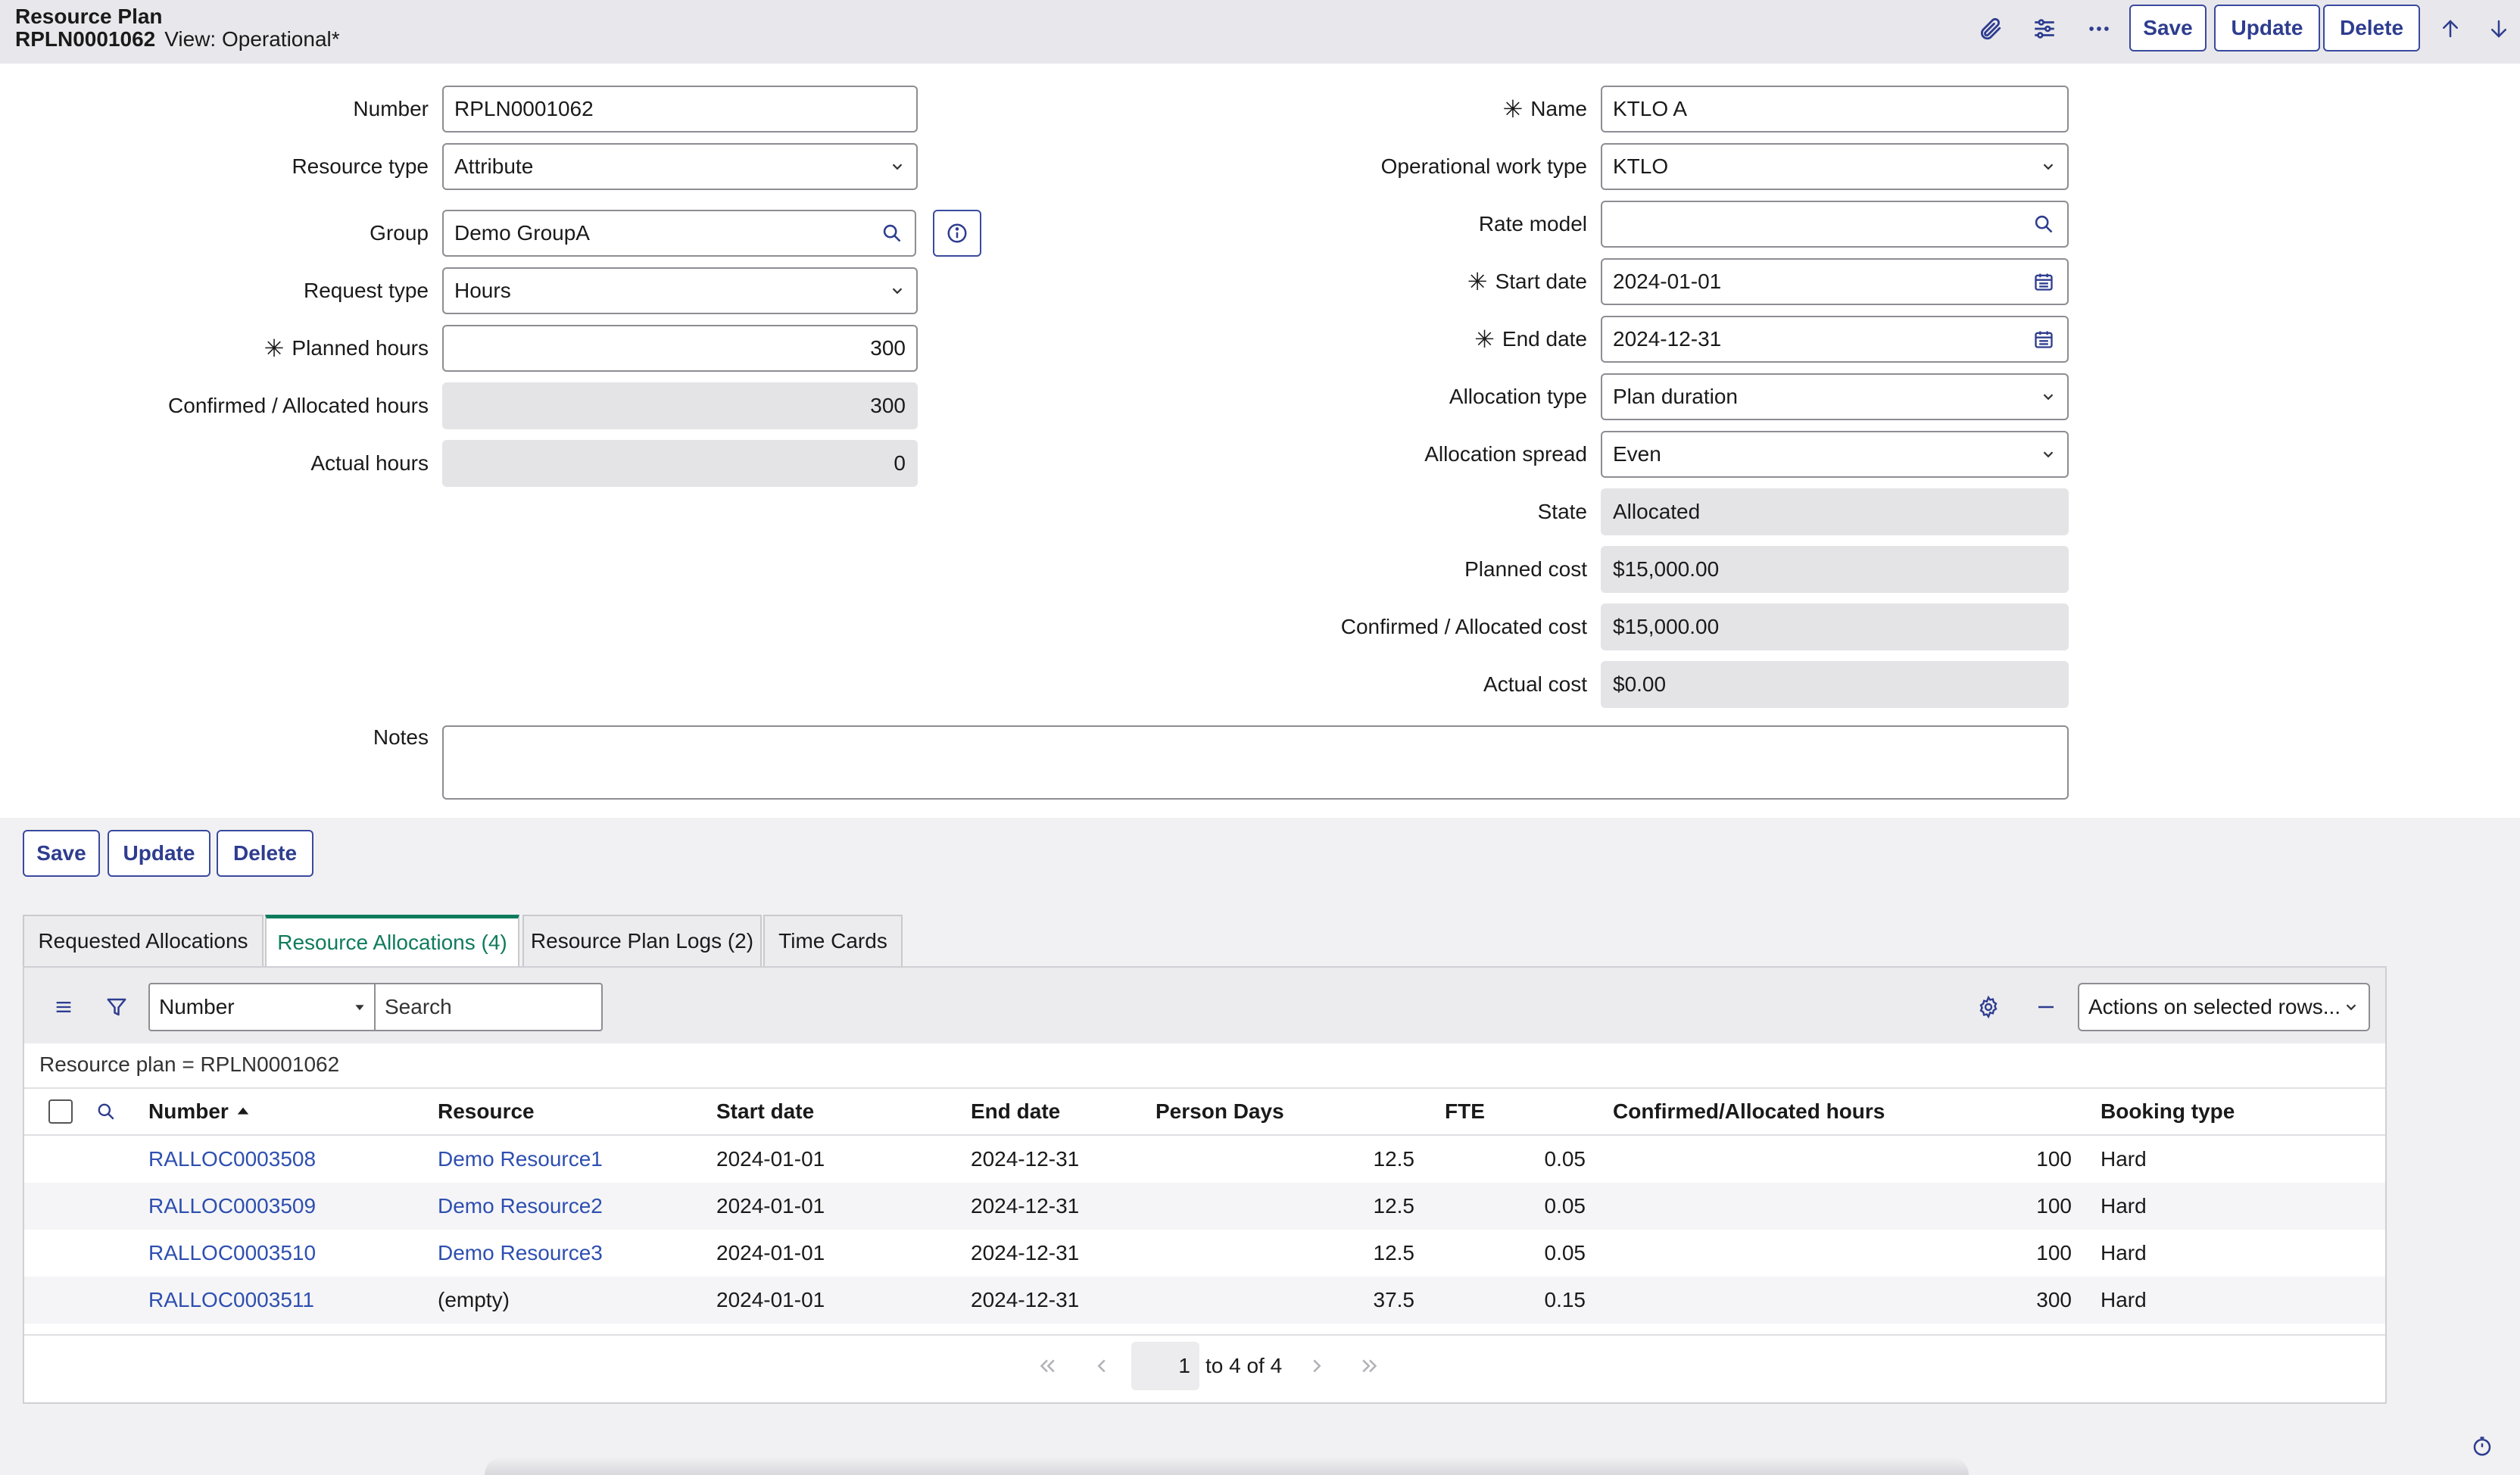 The width and height of the screenshot is (2520, 1475). Describe the element at coordinates (1255, 763) in the screenshot. I see `notes-textarea` at that location.